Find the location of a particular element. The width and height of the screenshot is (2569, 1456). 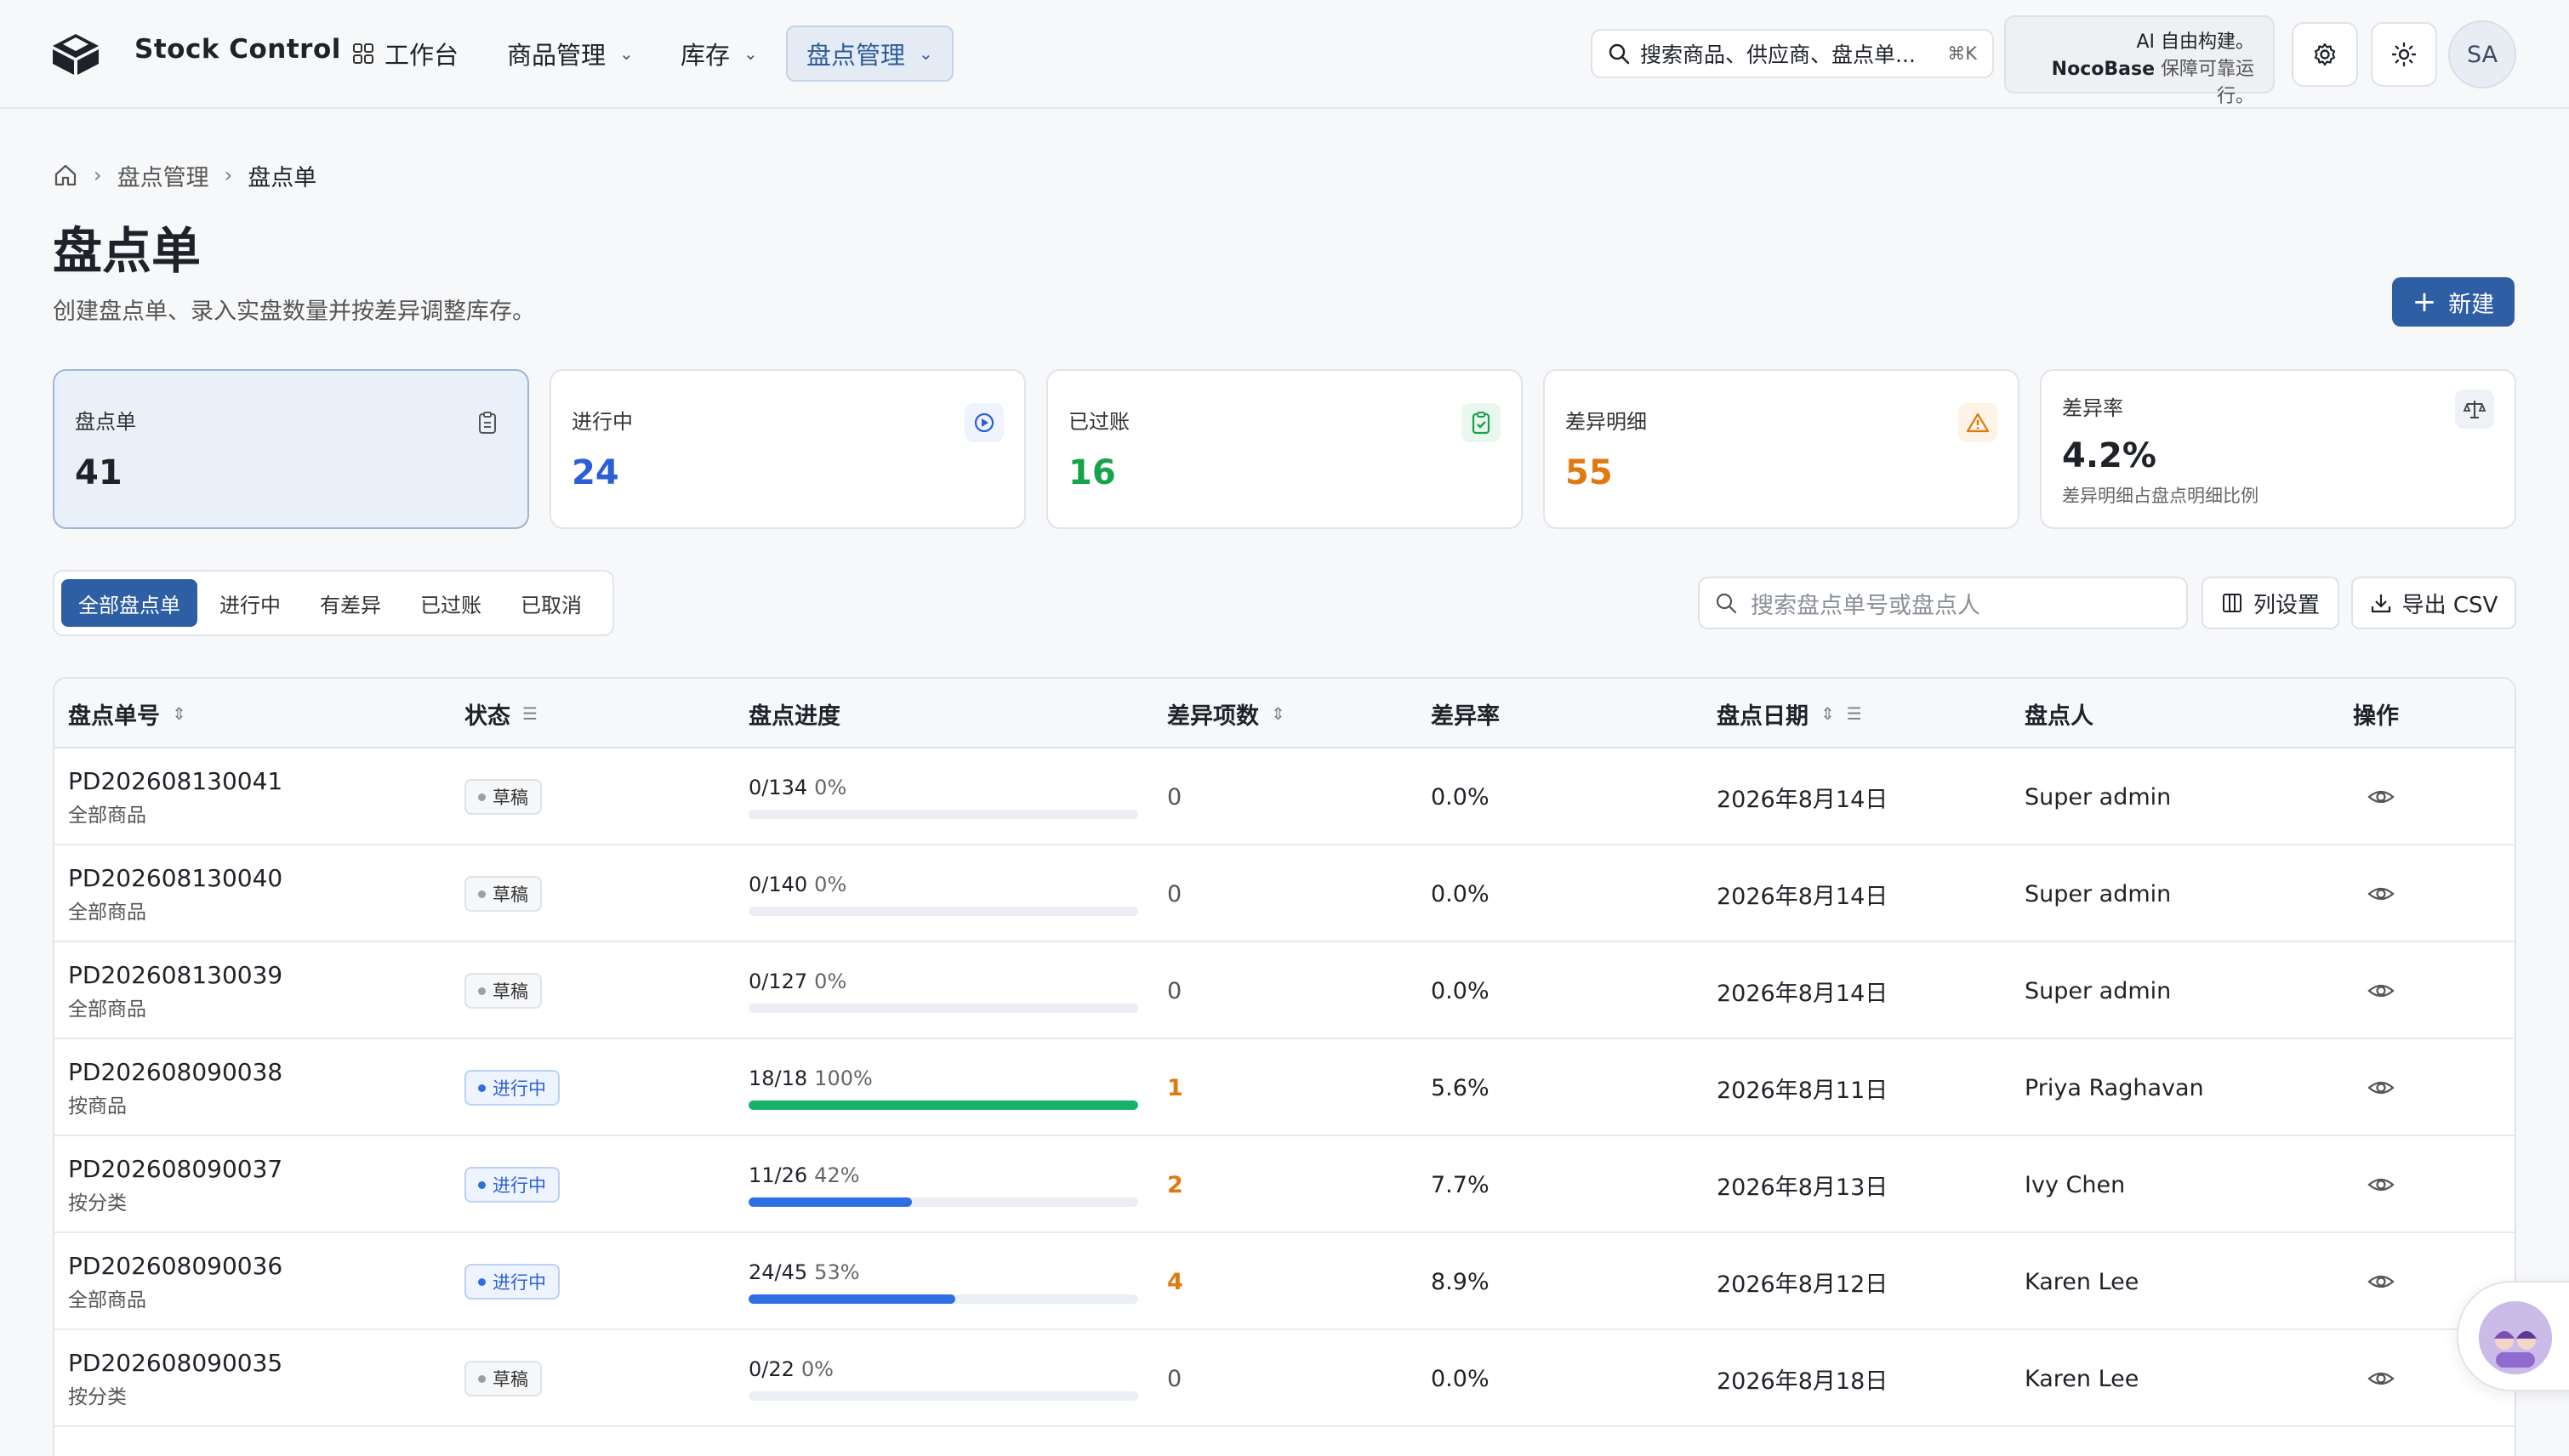

stat-card-variance-rate: 差异率 4.2% 差异明细占盘点明细比例 is located at coordinates (2278, 449).